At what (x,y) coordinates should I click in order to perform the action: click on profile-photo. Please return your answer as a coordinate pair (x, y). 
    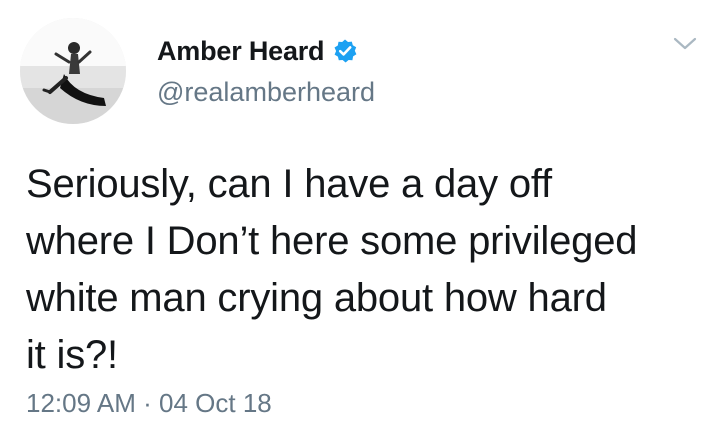
    Looking at the image, I should click on (73, 71).